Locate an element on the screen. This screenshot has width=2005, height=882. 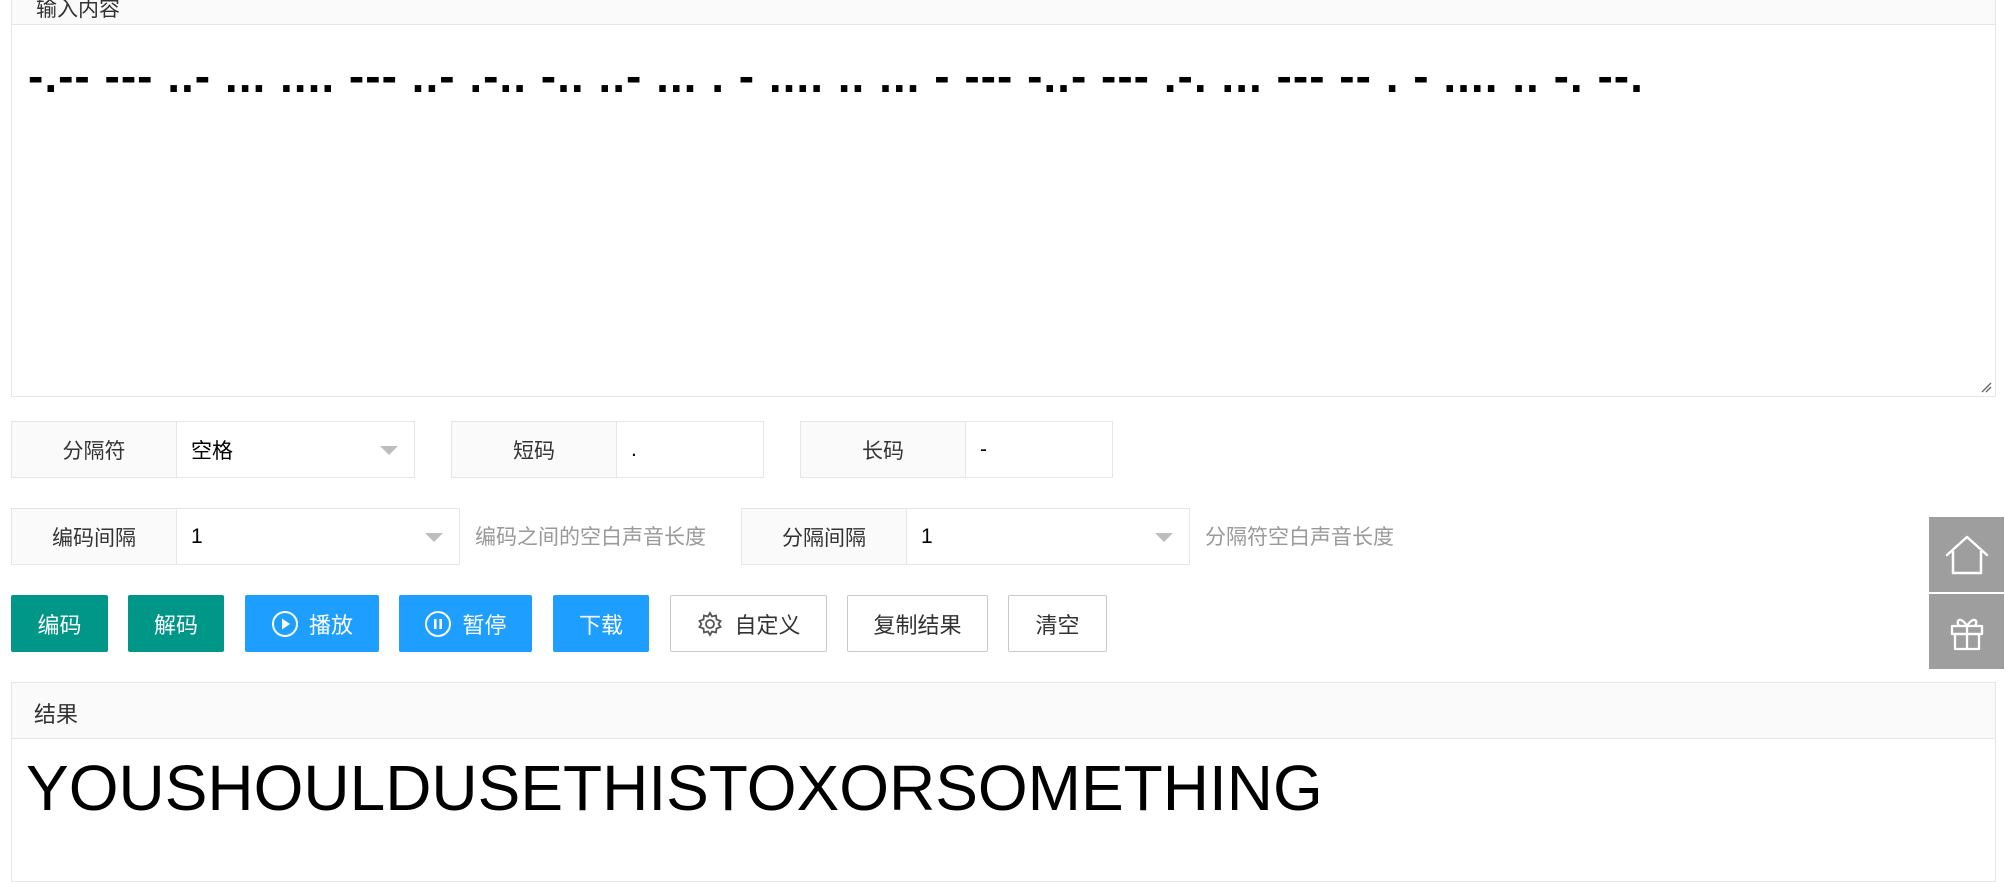
short-code-input: . is located at coordinates (690, 449).